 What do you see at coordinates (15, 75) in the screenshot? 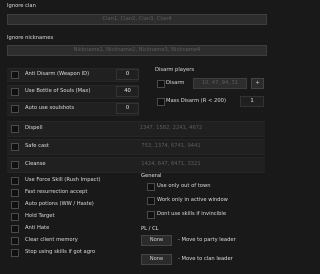
I see `anti-disarm-checkbox` at bounding box center [15, 75].